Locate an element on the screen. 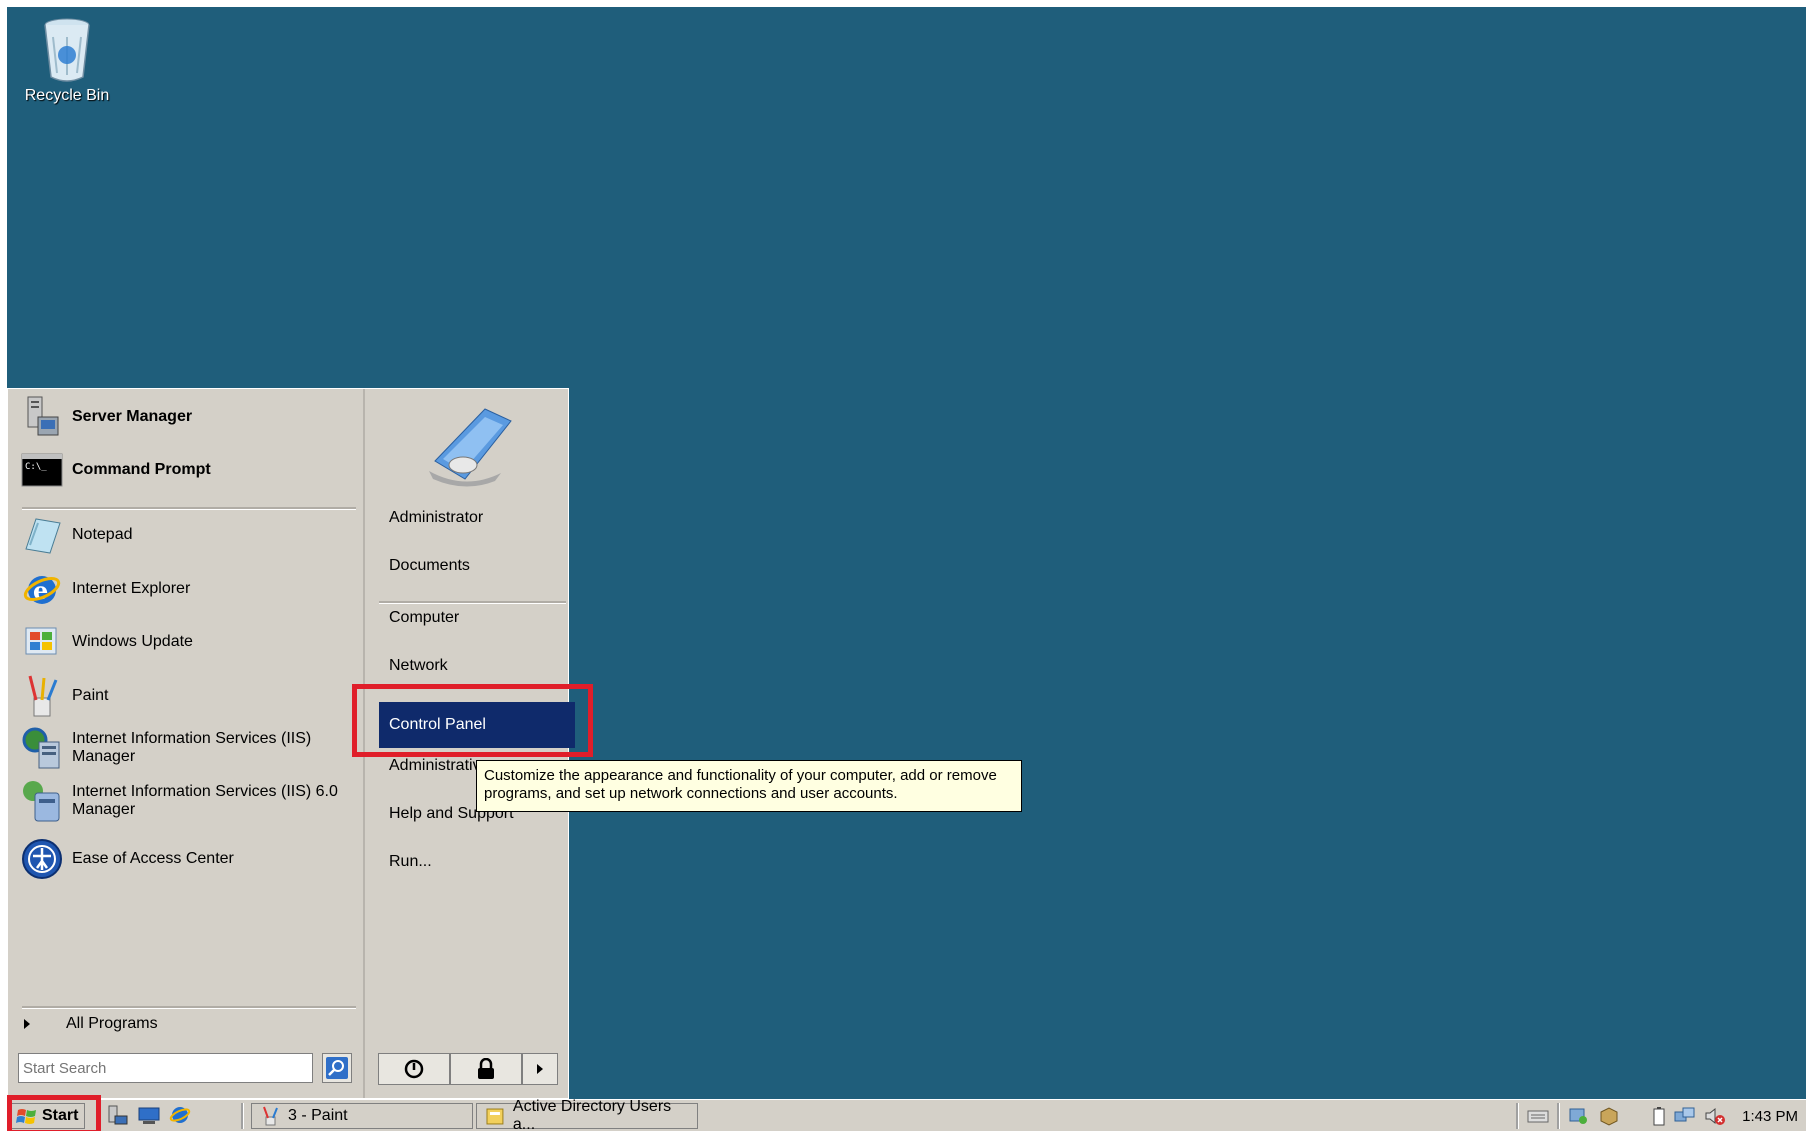  program-notepad: Notepad is located at coordinates (76, 535).